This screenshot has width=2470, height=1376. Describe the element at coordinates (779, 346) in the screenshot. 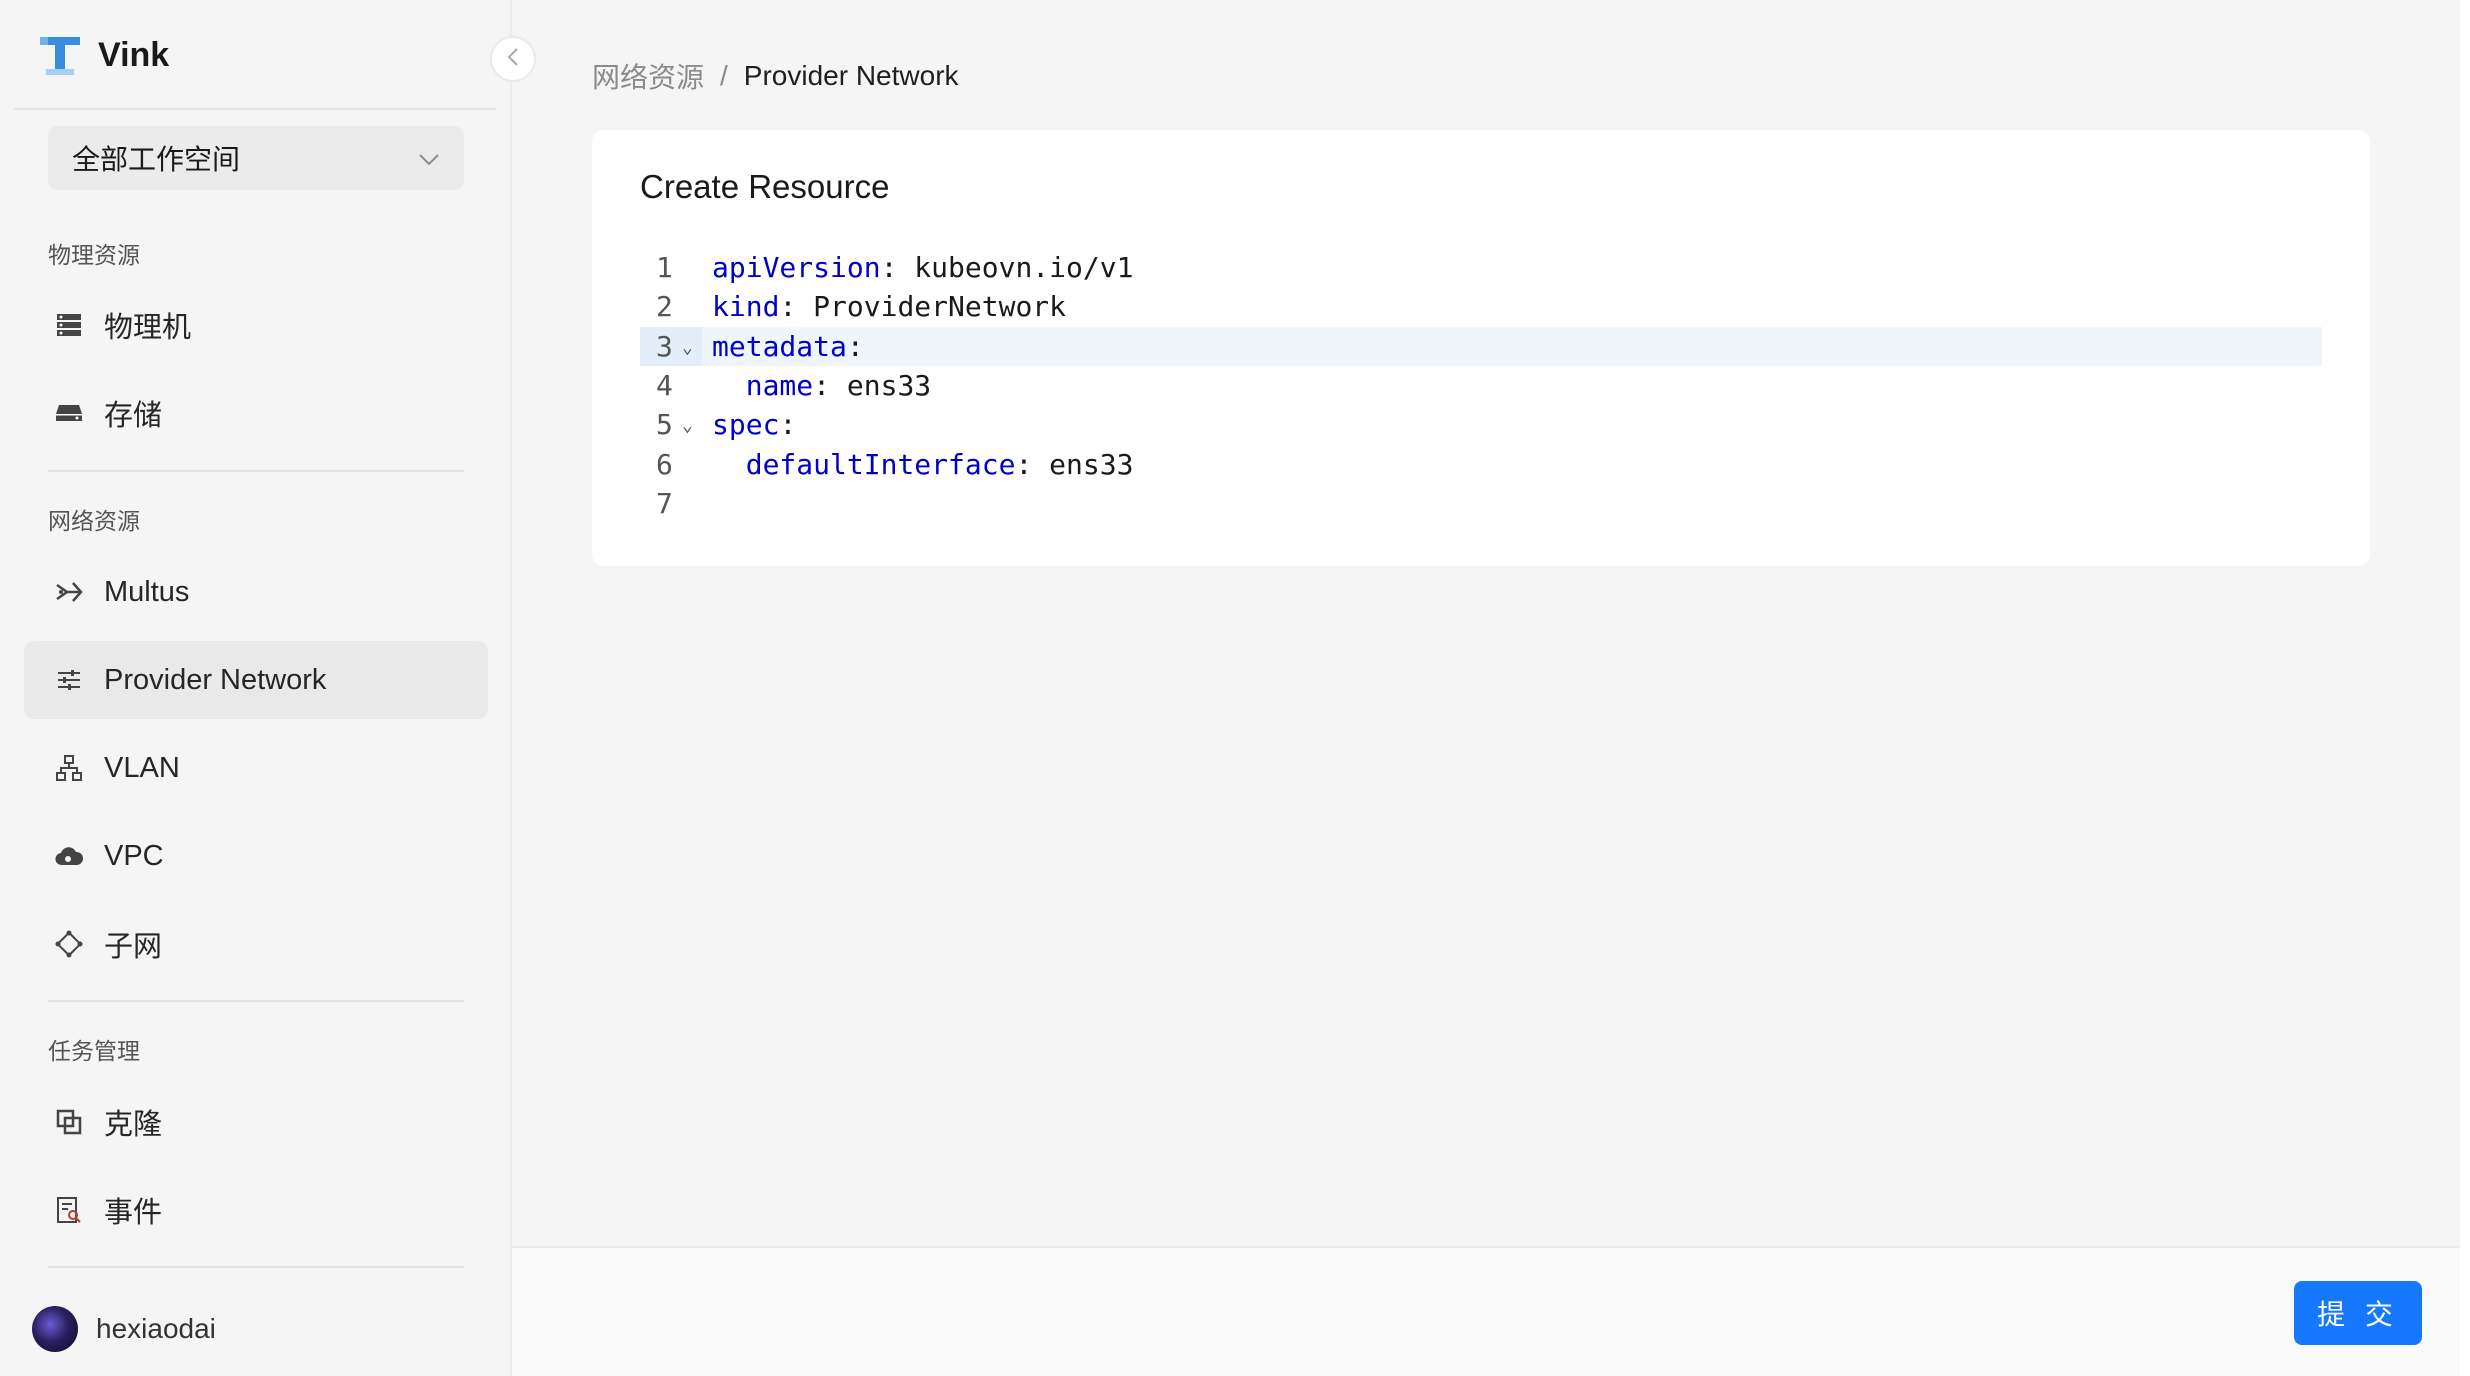

I see `yaml-key: metadata` at that location.